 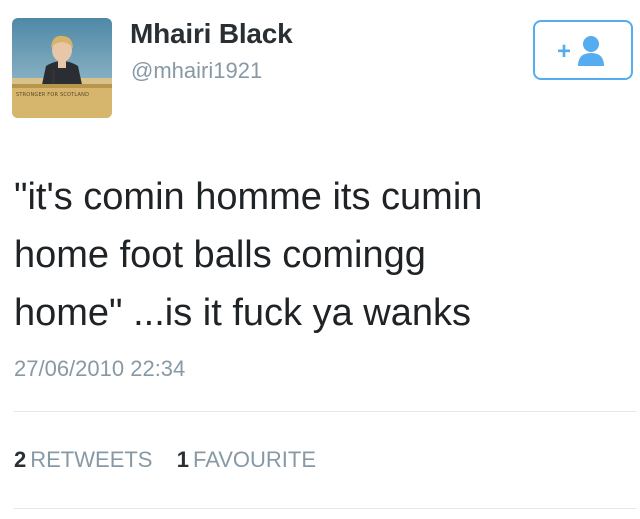 I want to click on add-user-icon: +, so click(x=580, y=51).